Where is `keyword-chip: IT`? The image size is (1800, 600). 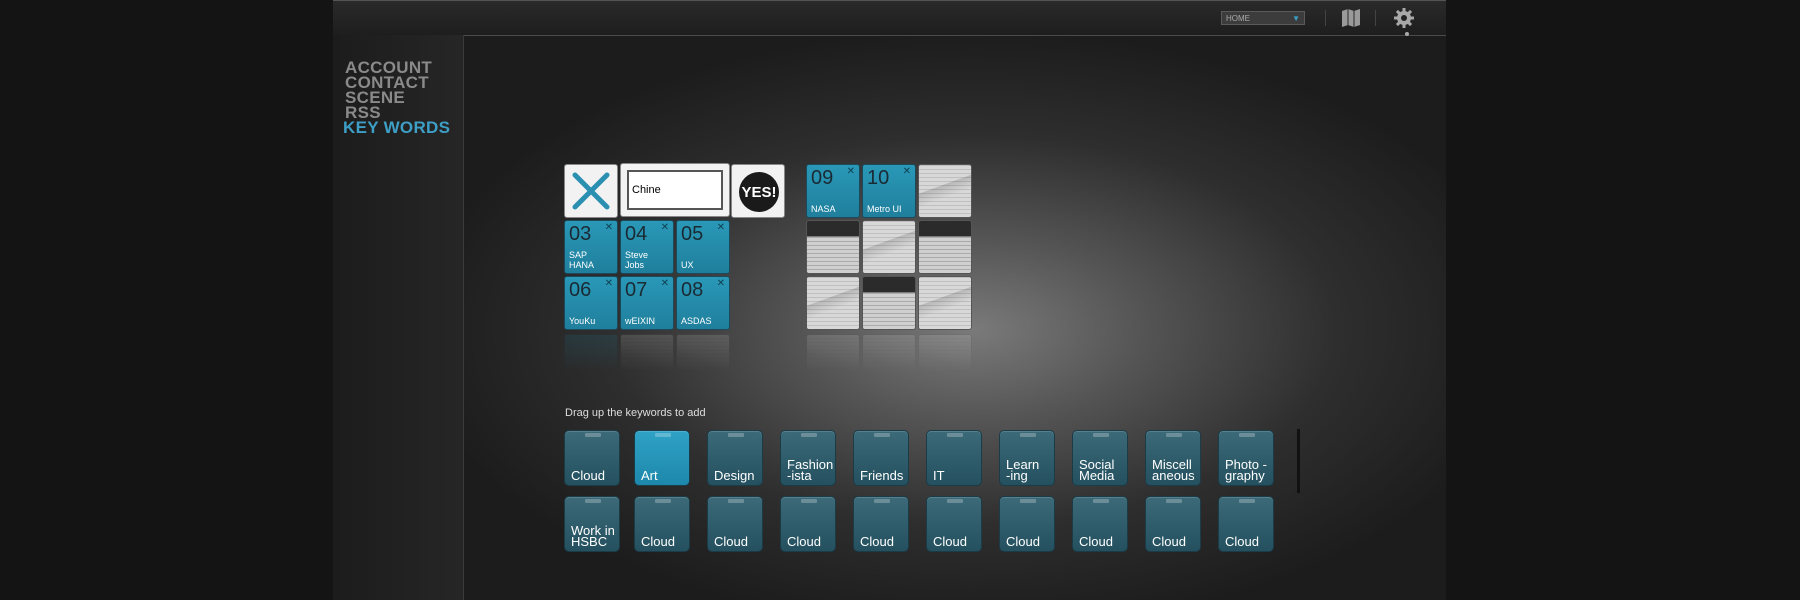 keyword-chip: IT is located at coordinates (954, 458).